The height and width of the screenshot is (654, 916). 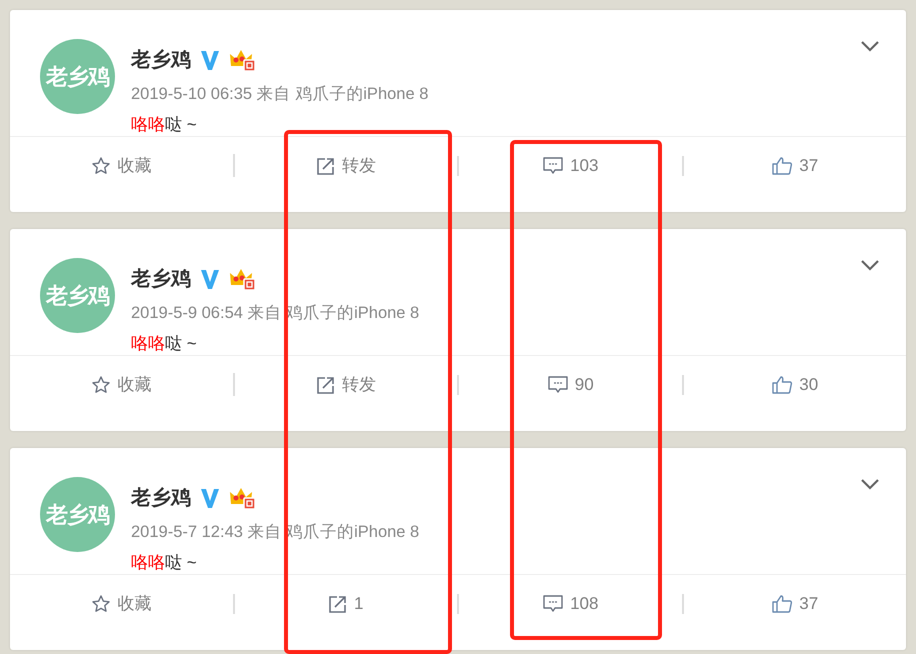 I want to click on repost-button: 1, so click(x=346, y=604).